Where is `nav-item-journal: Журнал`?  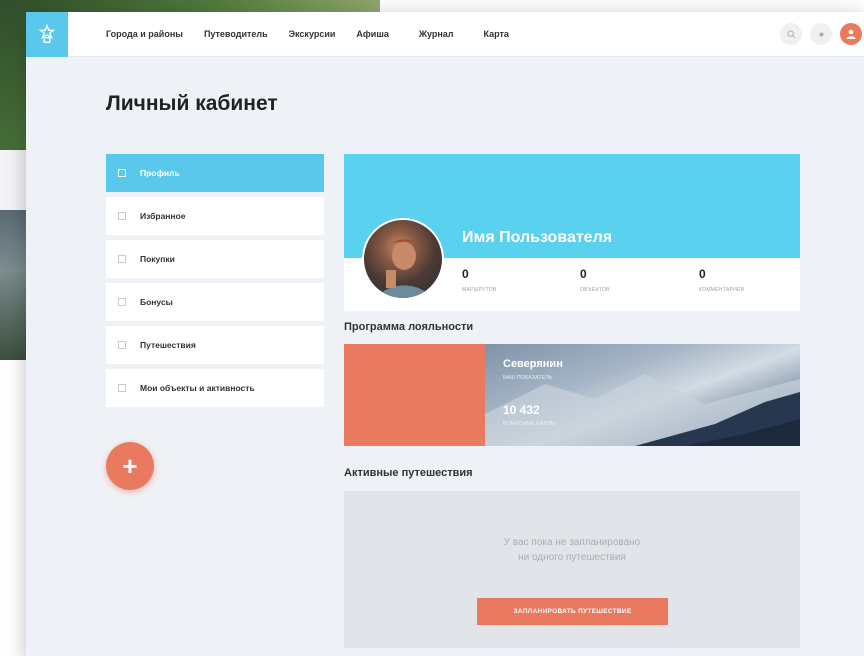
nav-item-journal: Журнал is located at coordinates (436, 34).